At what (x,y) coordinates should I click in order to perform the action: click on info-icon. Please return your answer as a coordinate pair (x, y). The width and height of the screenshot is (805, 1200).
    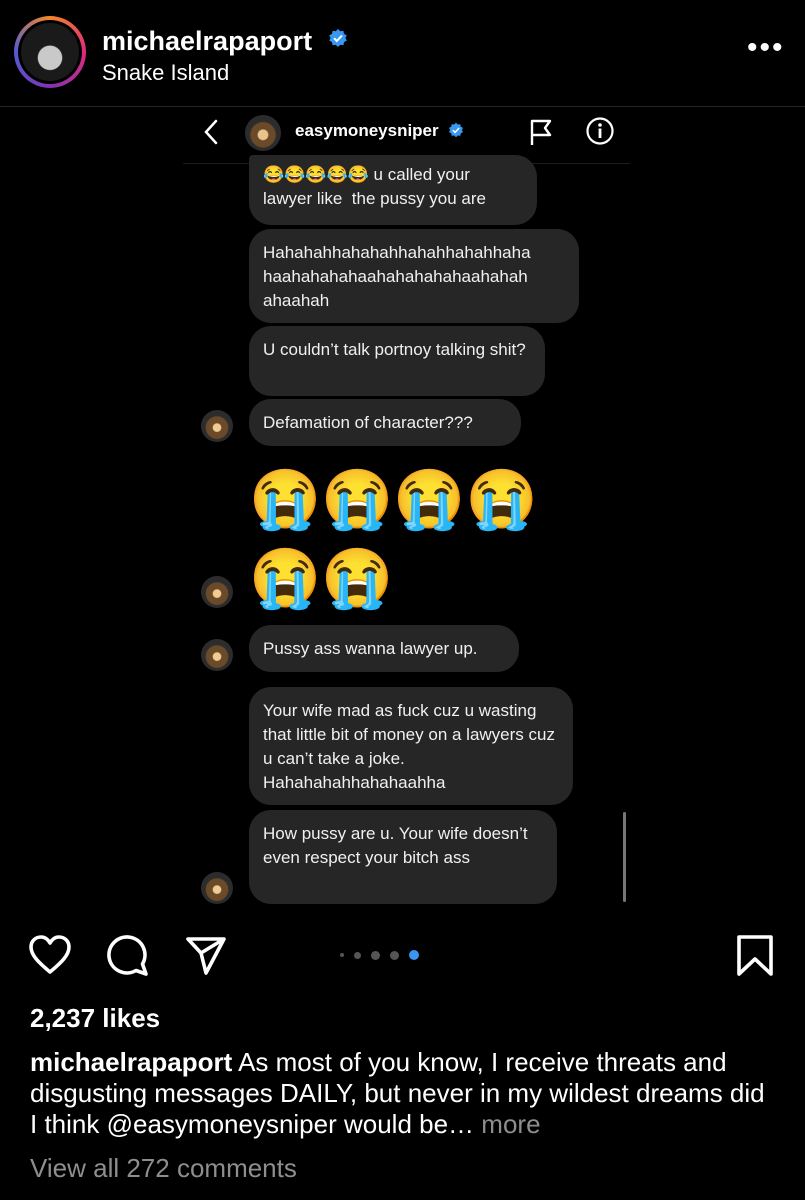
    Looking at the image, I should click on (600, 131).